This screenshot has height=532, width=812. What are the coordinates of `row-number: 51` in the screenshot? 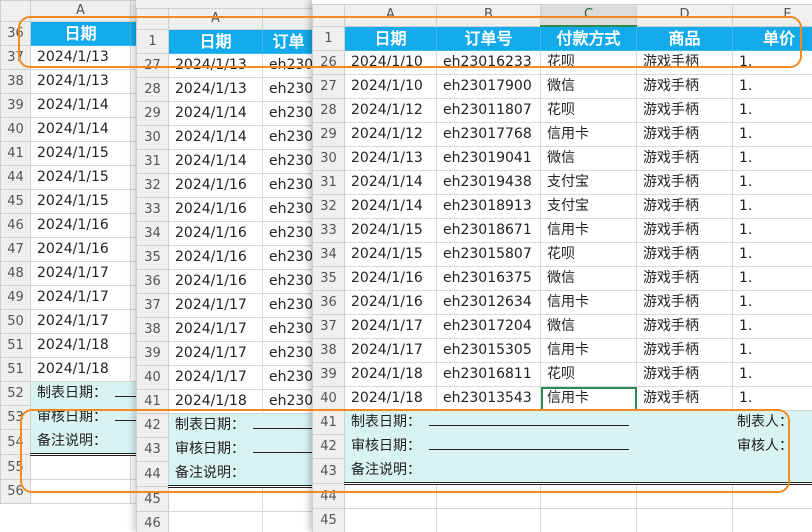 It's located at (15, 369).